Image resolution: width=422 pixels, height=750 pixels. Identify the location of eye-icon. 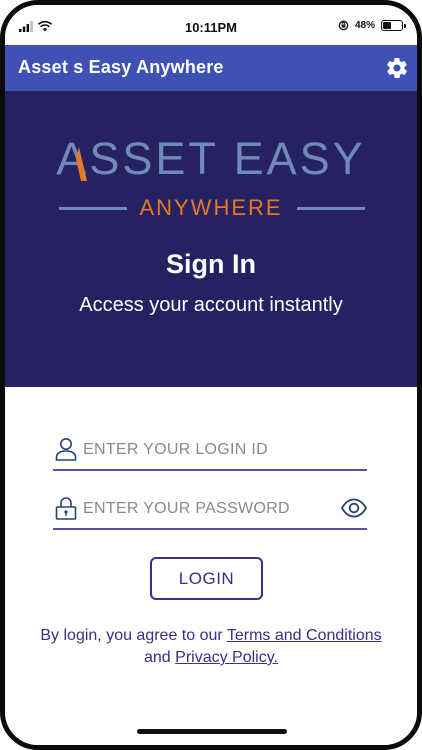
(354, 508).